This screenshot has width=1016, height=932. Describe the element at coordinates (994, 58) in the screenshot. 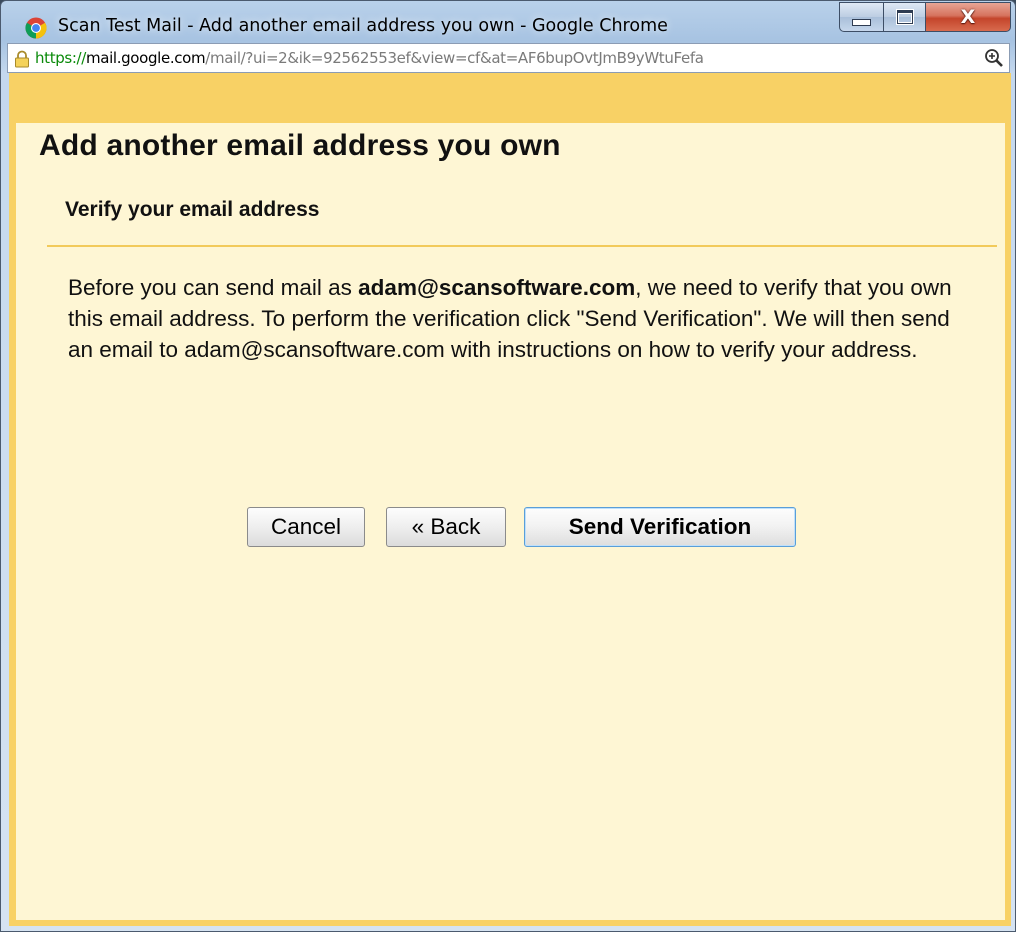

I see `zoom-in-icon` at that location.